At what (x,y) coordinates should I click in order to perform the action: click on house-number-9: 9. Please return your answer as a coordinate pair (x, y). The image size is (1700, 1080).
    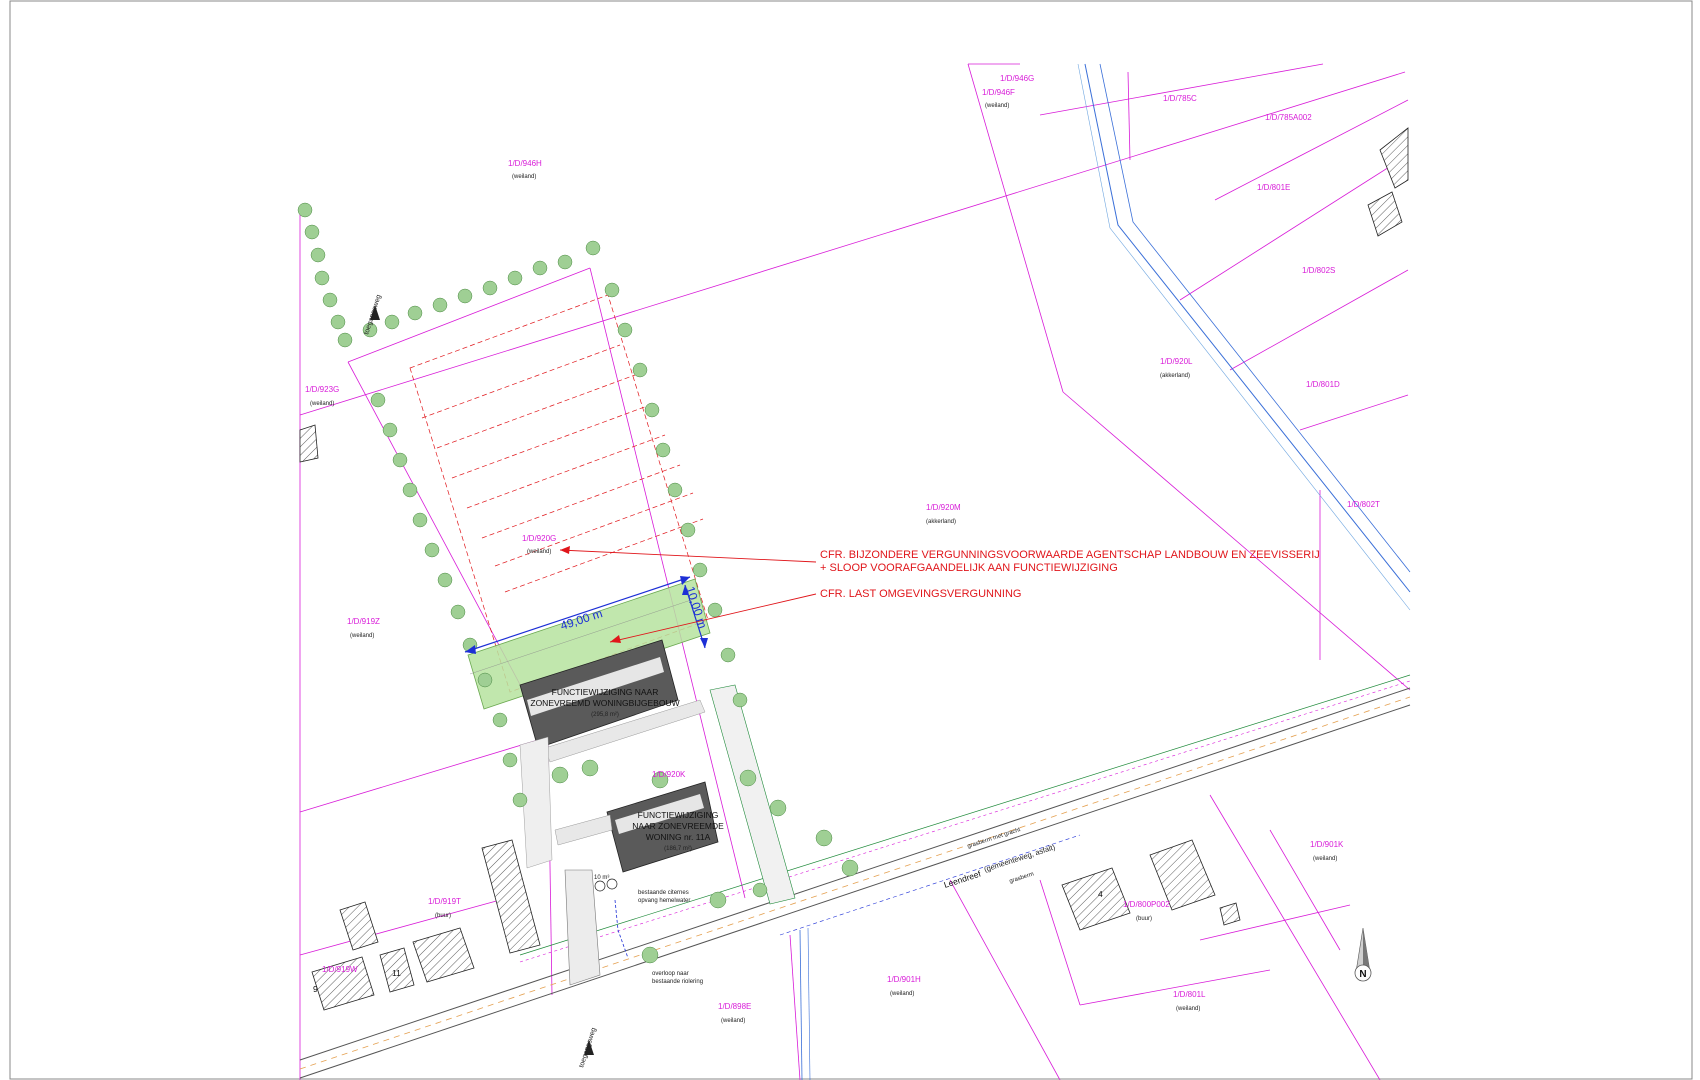
    Looking at the image, I should click on (315, 989).